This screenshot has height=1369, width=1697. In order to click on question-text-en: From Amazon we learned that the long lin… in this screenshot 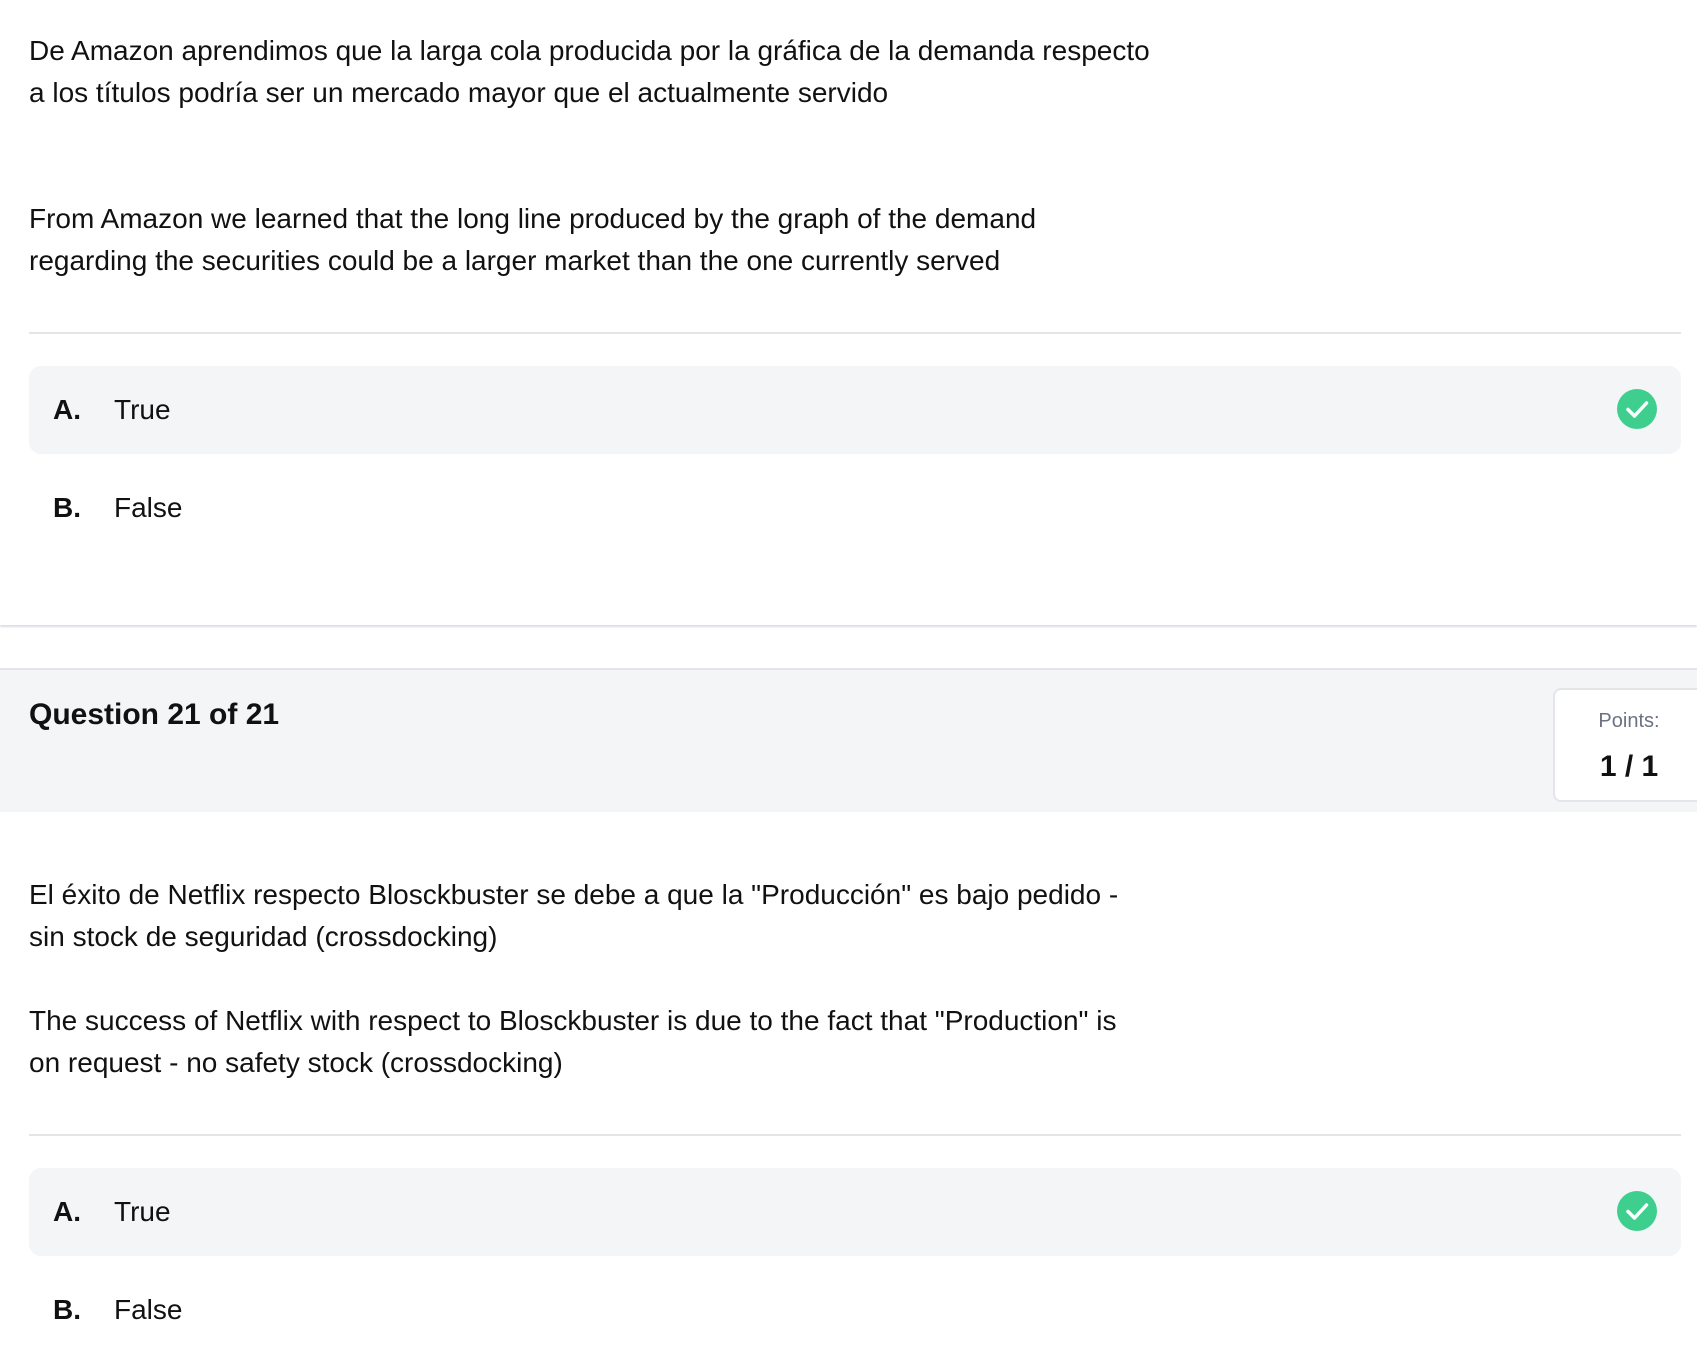, I will do `click(649, 240)`.